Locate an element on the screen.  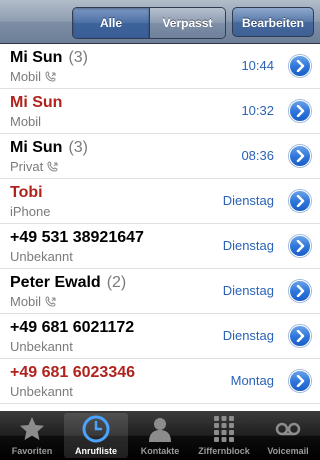
filter-segmented-control: Alle Verpasst is located at coordinates (149, 23).